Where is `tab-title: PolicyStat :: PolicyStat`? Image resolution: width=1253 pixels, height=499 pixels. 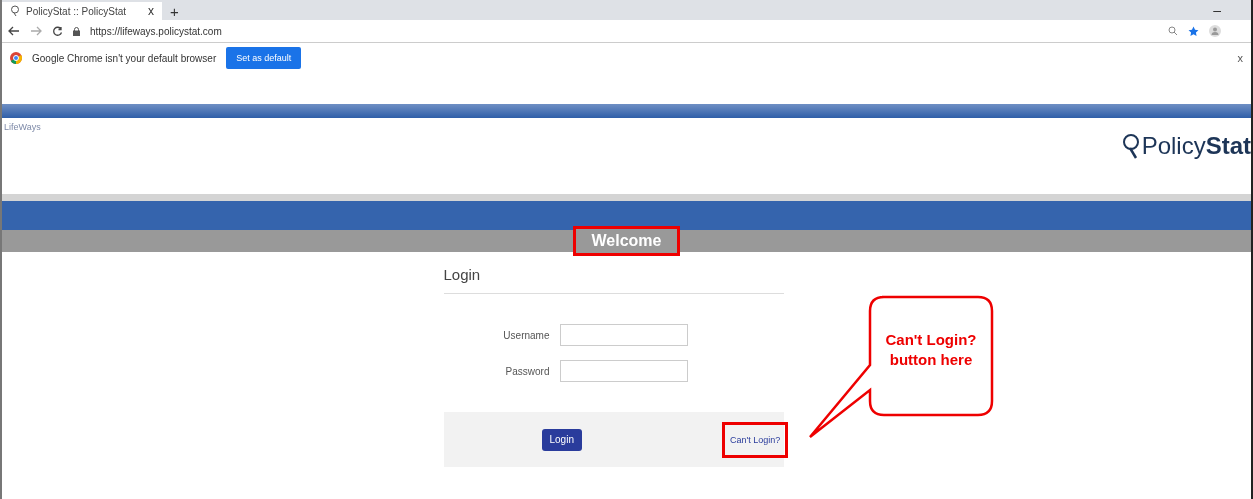
tab-title: PolicyStat :: PolicyStat is located at coordinates (77, 11).